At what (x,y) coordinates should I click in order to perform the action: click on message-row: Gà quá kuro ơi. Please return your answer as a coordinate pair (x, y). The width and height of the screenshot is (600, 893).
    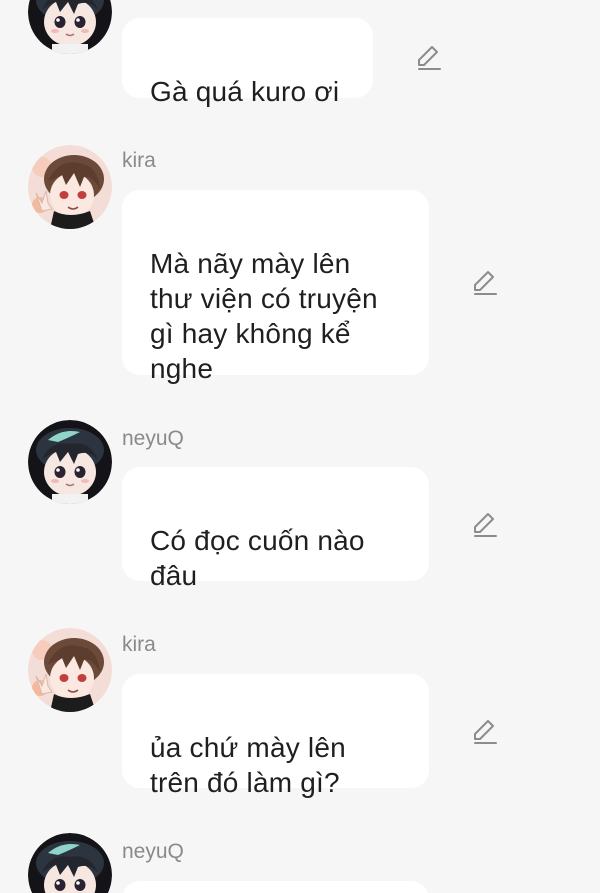
    Looking at the image, I should click on (300, 55).